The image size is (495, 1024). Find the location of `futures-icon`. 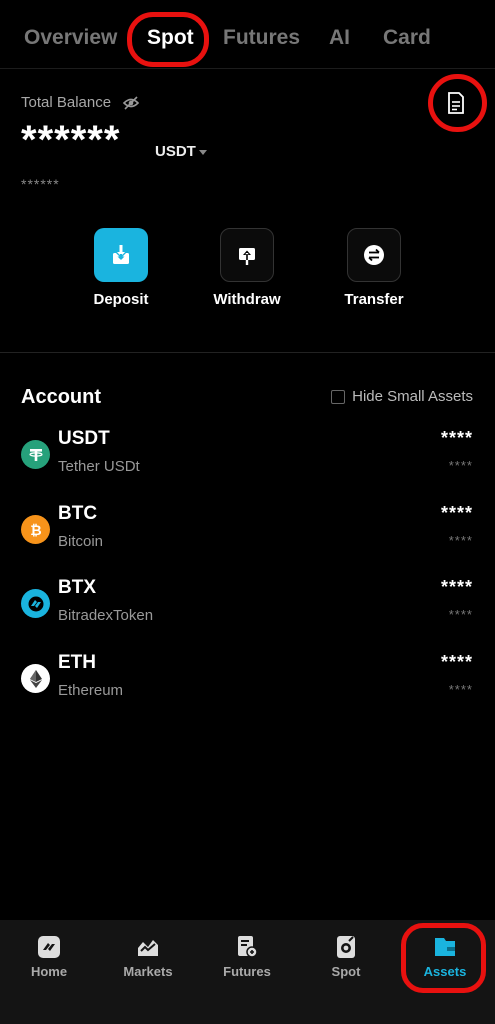

futures-icon is located at coordinates (247, 947).